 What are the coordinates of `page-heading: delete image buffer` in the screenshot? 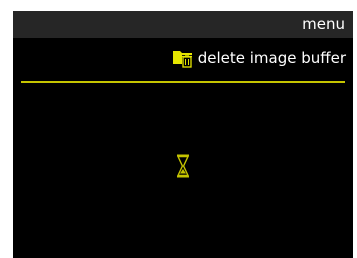 It's located at (259, 58).